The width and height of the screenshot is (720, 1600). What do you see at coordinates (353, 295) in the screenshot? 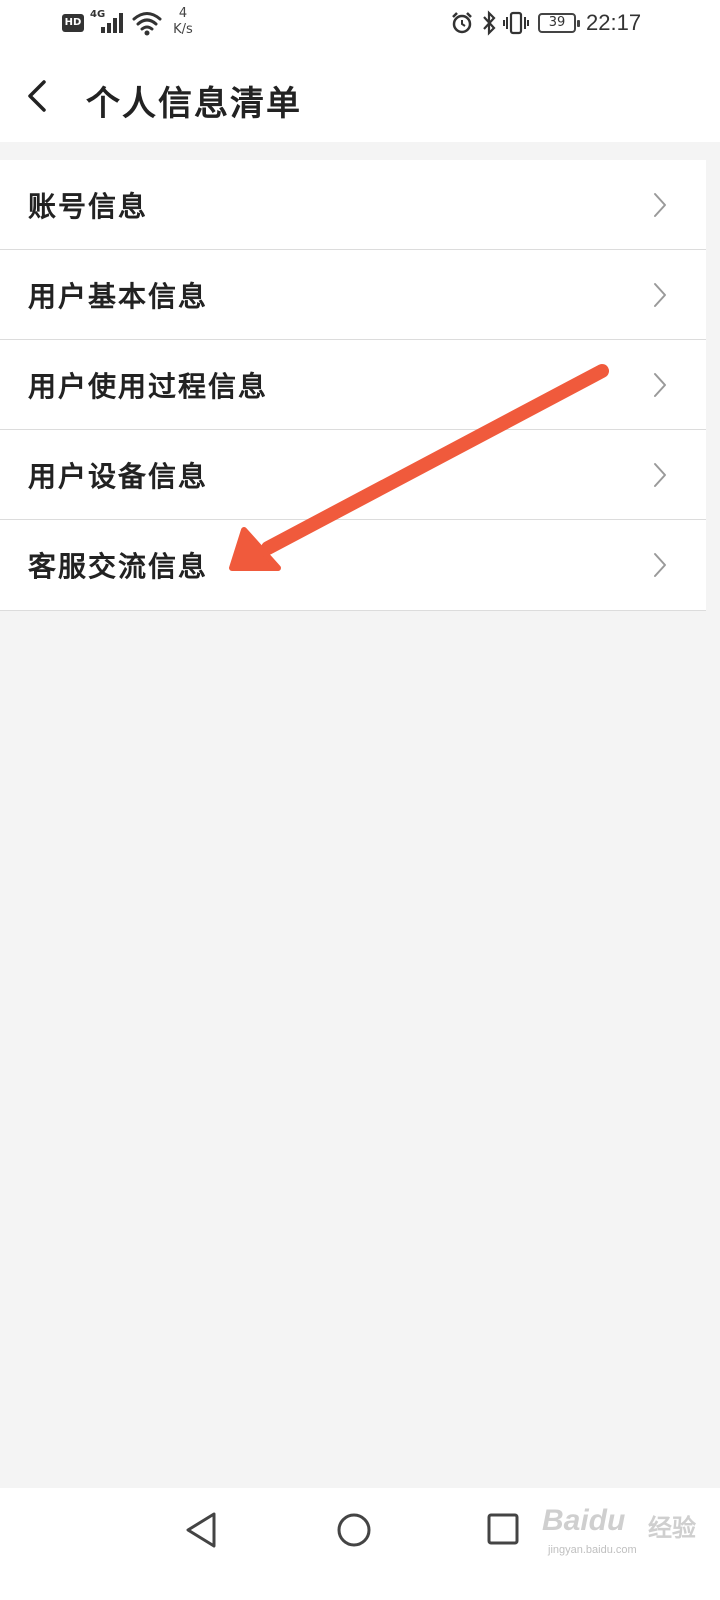
I see `list-item-basic-info: 用户基本信息` at bounding box center [353, 295].